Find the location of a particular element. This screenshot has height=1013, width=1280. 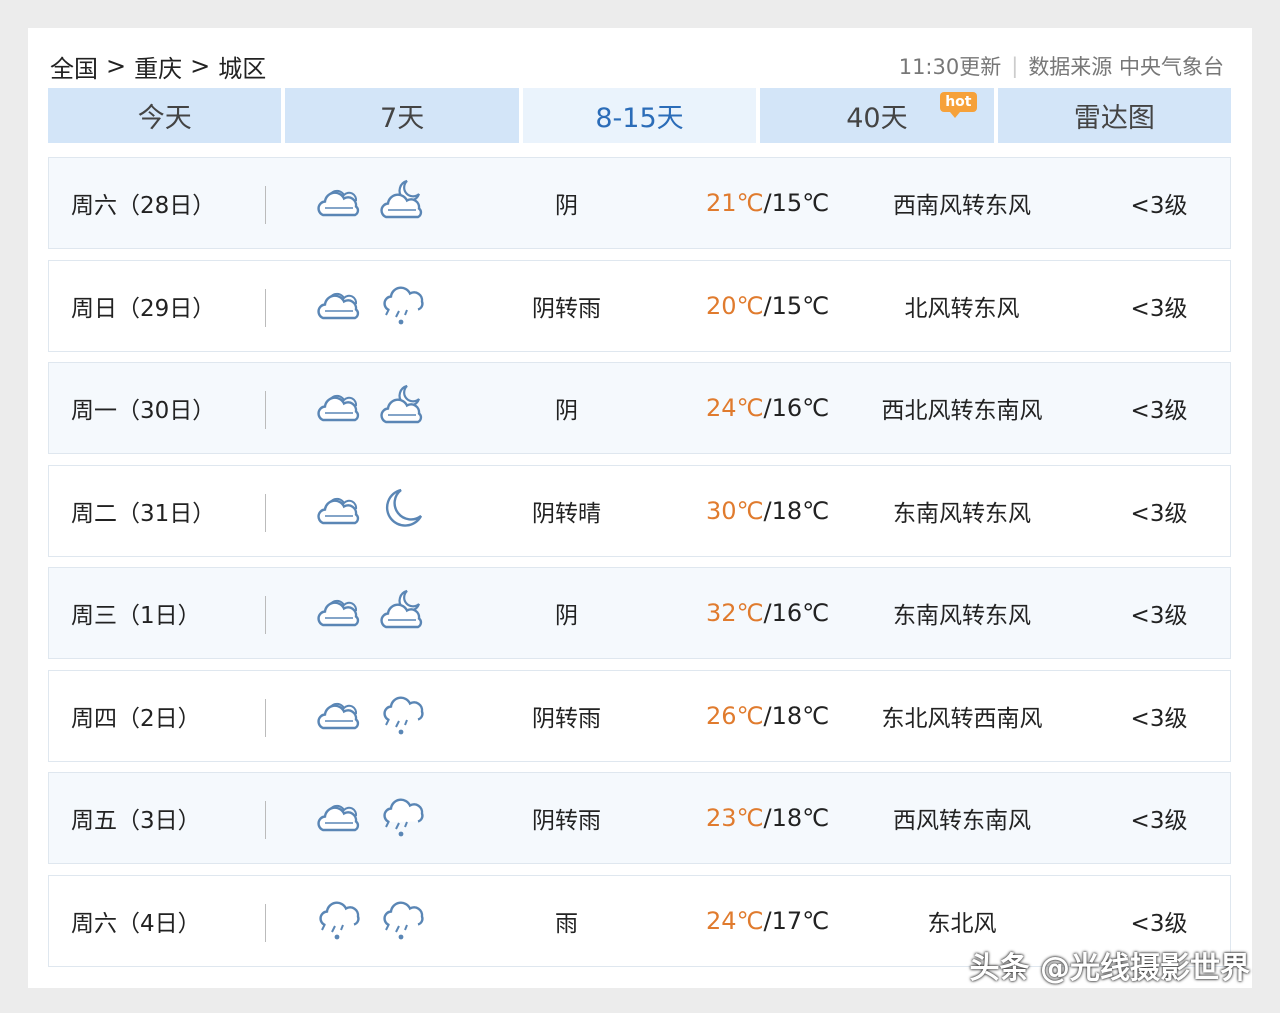

tab-40-days: 40天 hot is located at coordinates (877, 115).